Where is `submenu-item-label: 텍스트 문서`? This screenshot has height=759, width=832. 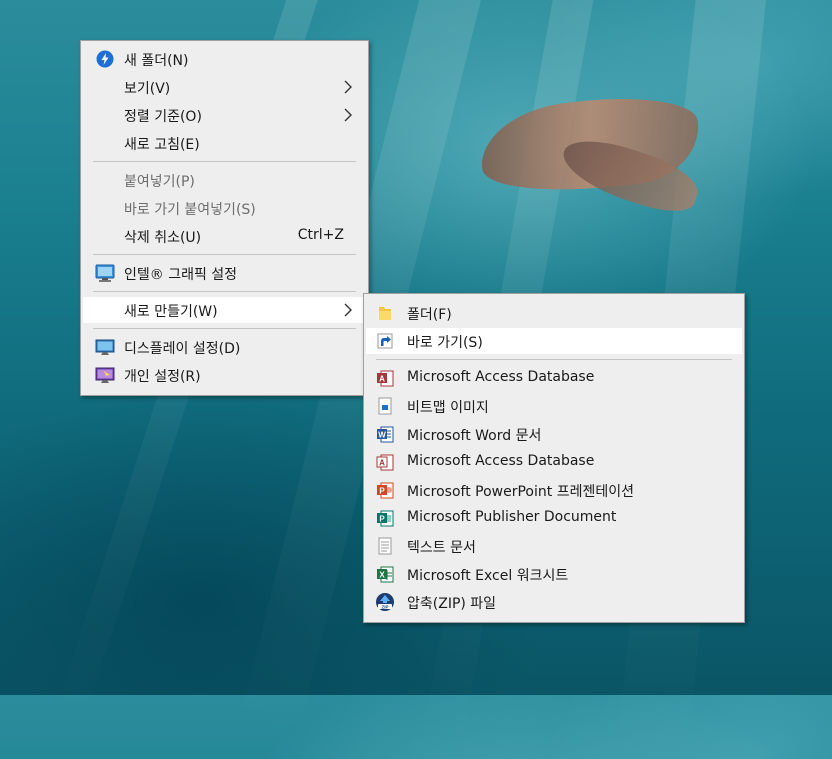
submenu-item-label: 텍스트 문서 is located at coordinates (441, 548).